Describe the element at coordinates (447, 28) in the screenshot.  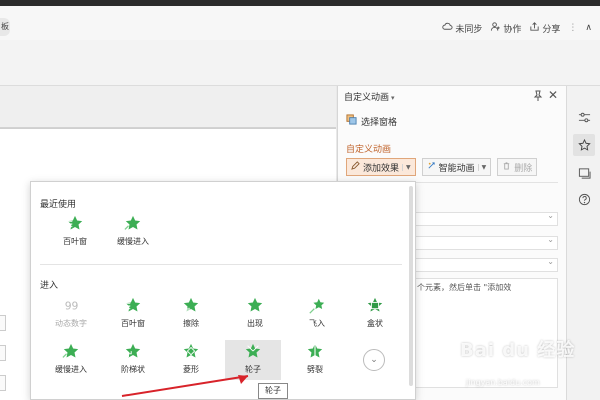
I see `cloud-icon` at that location.